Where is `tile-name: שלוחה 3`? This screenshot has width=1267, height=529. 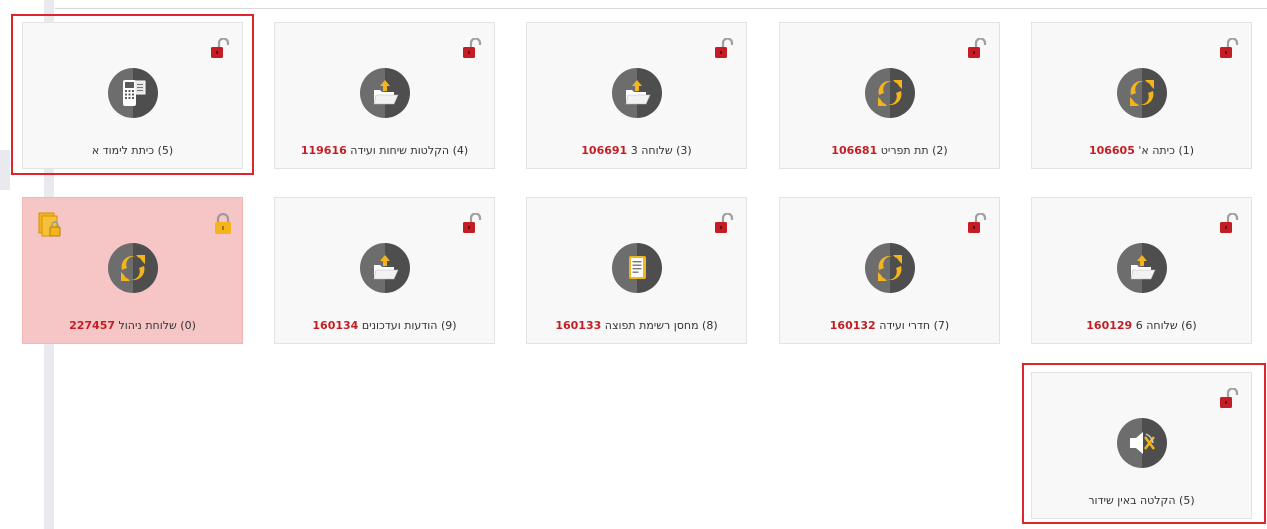
tile-name: שלוחה 3 is located at coordinates (651, 150).